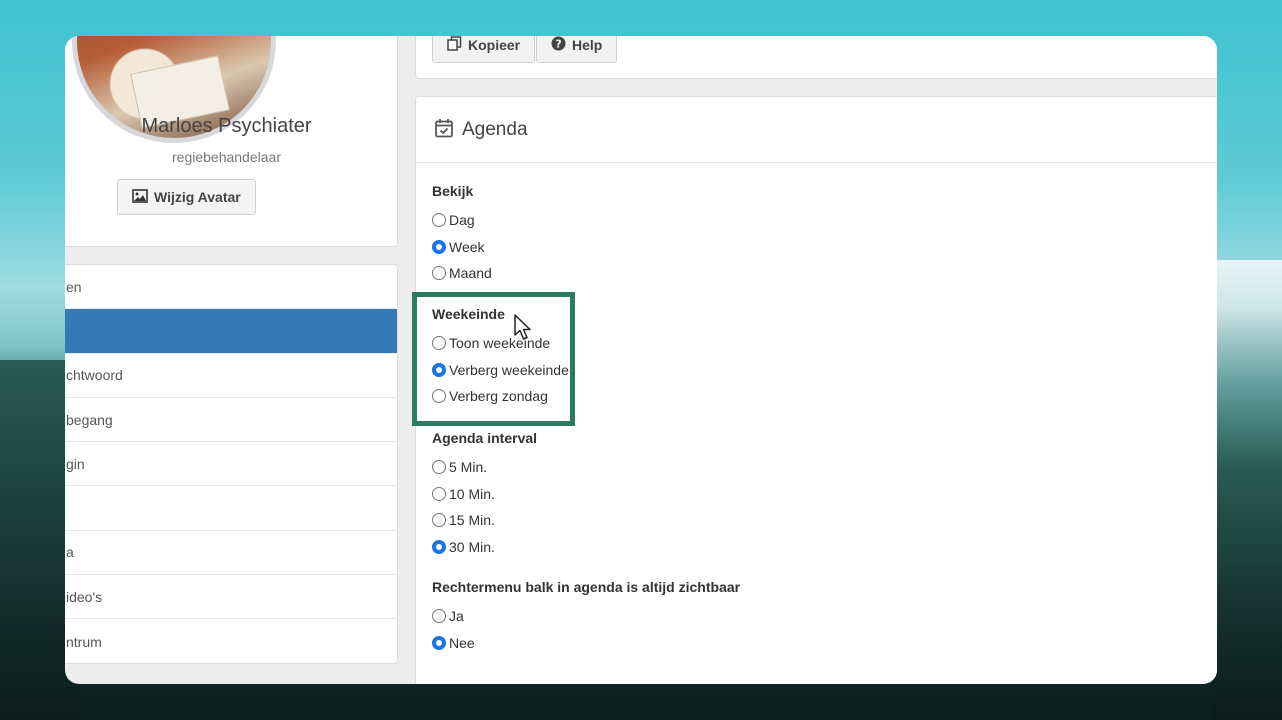  Describe the element at coordinates (94, 375) in the screenshot. I see `sidebar-item-label: chtwoord` at that location.